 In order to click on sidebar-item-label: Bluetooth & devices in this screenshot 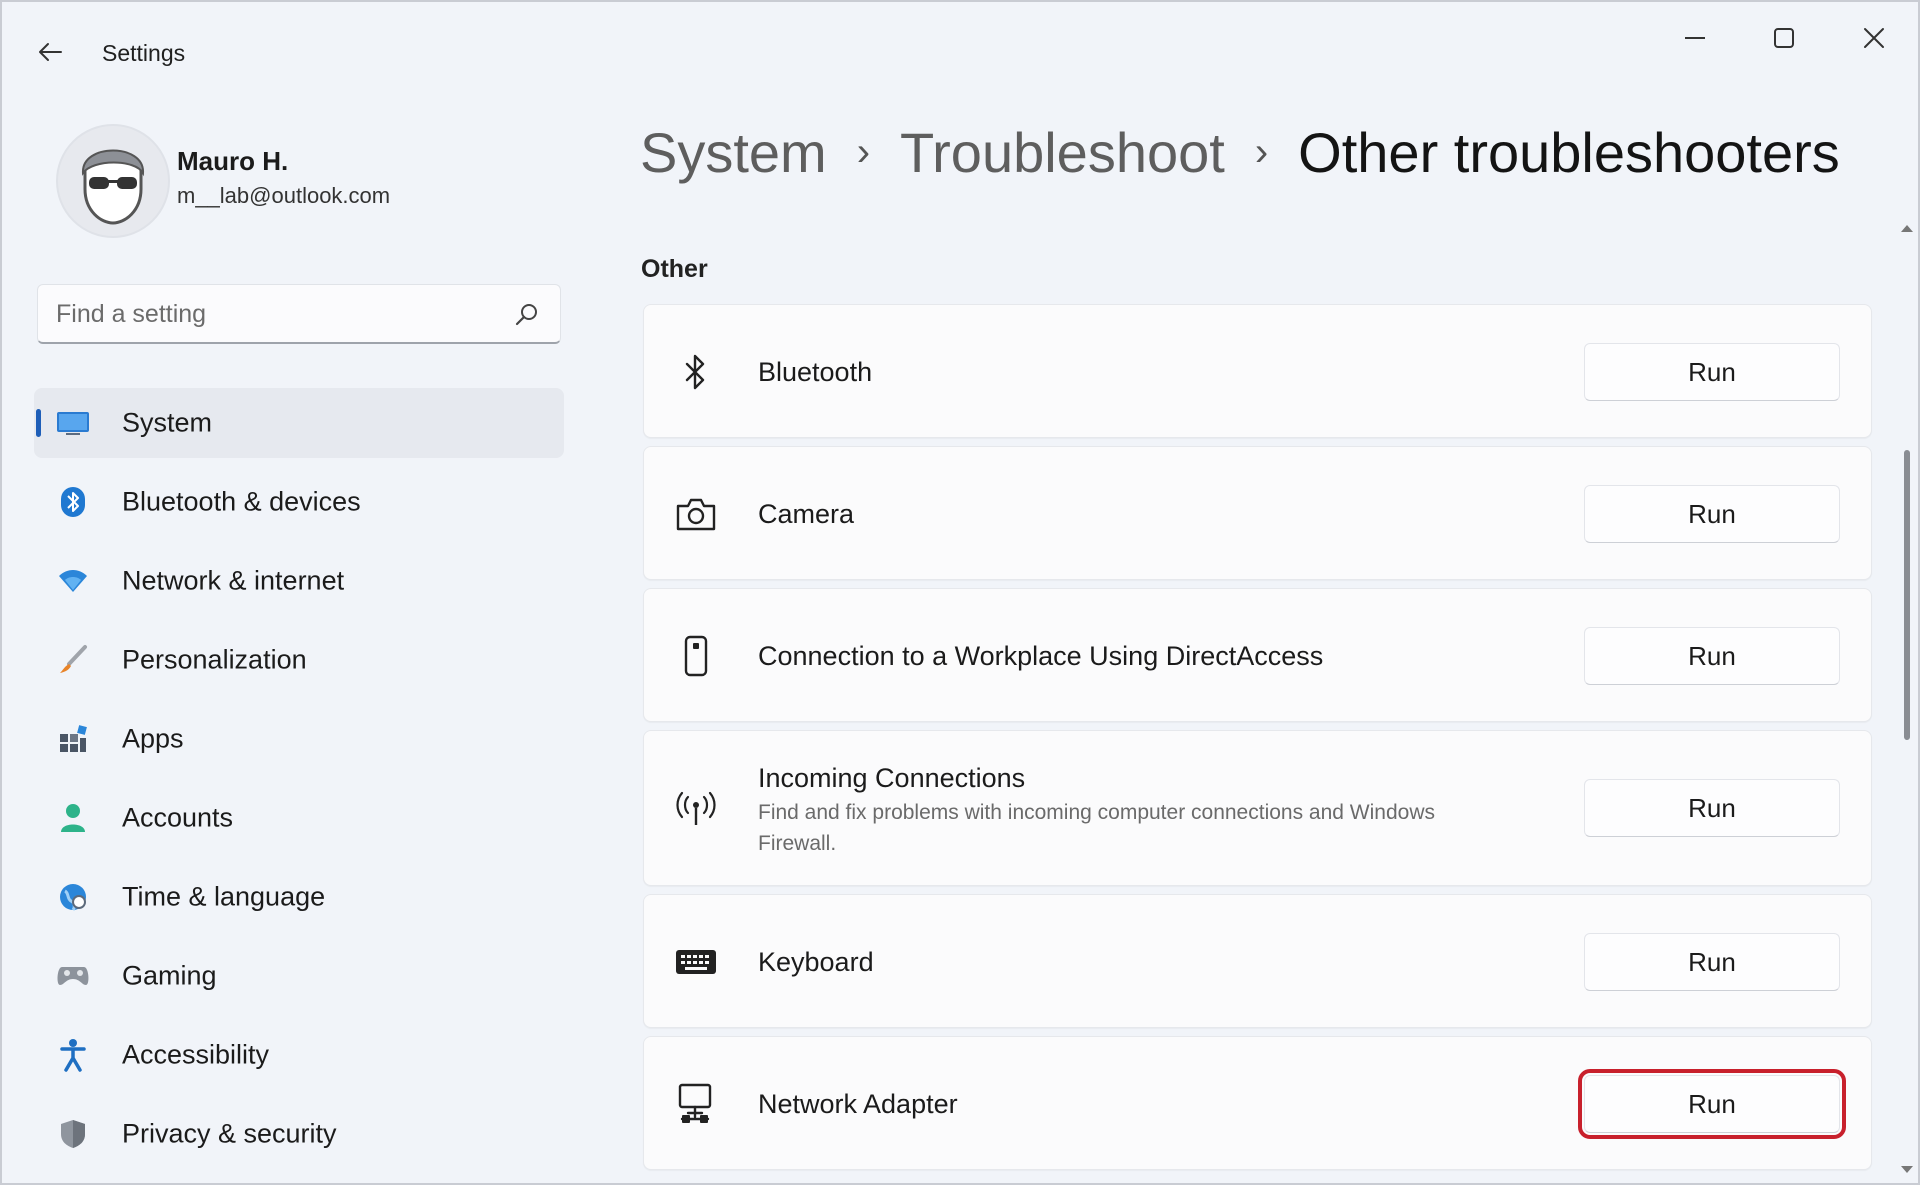, I will do `click(241, 501)`.